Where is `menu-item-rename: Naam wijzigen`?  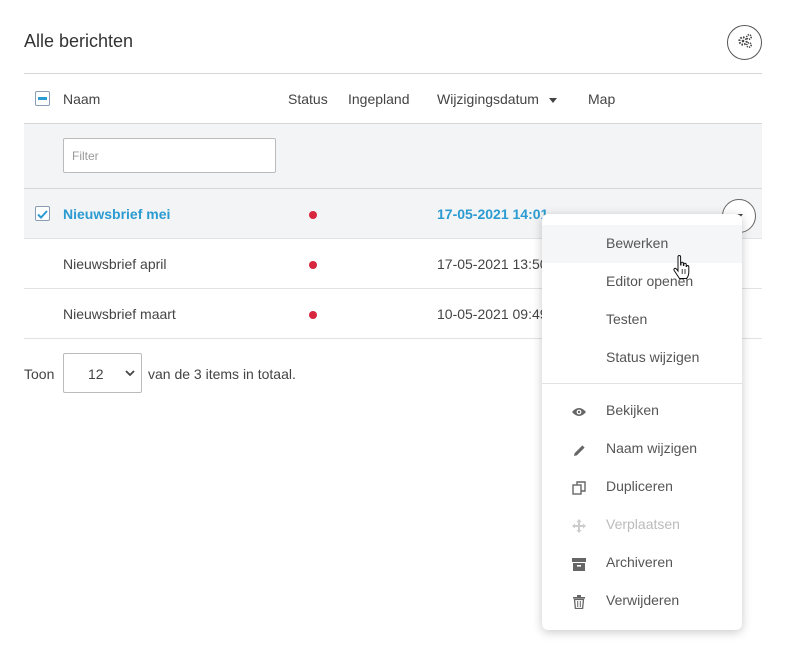 menu-item-rename: Naam wijzigen is located at coordinates (642, 449).